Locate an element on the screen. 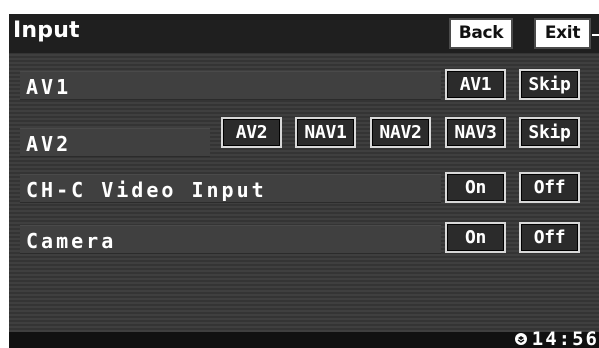  ch-c-video-input-on-button: On is located at coordinates (475, 187).